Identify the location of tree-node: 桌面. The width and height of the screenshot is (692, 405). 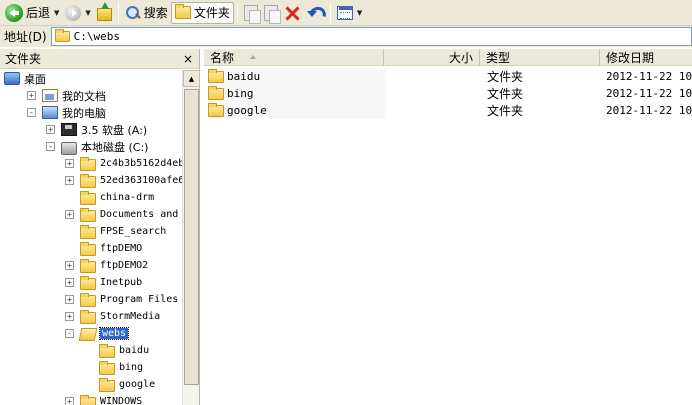
(25, 78).